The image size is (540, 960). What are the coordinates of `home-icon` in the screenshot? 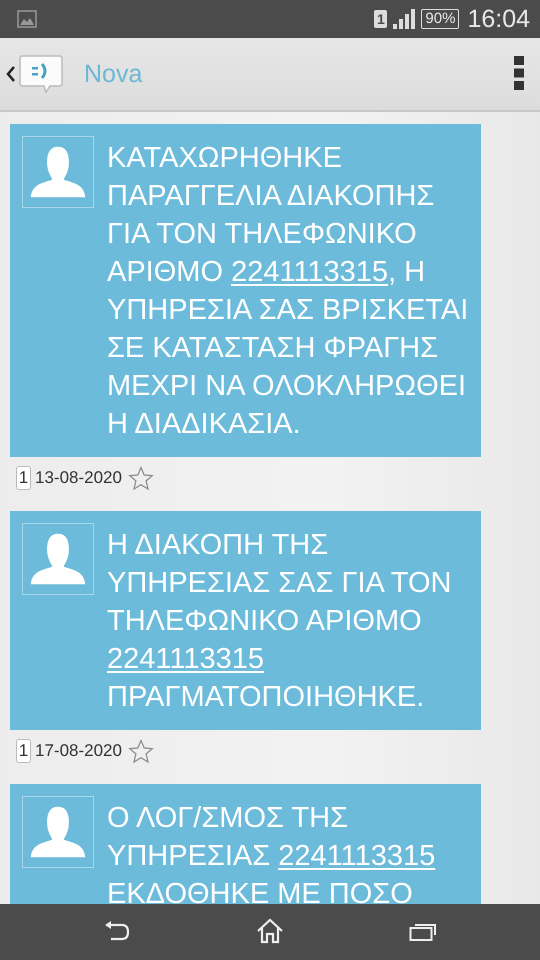 It's located at (270, 931).